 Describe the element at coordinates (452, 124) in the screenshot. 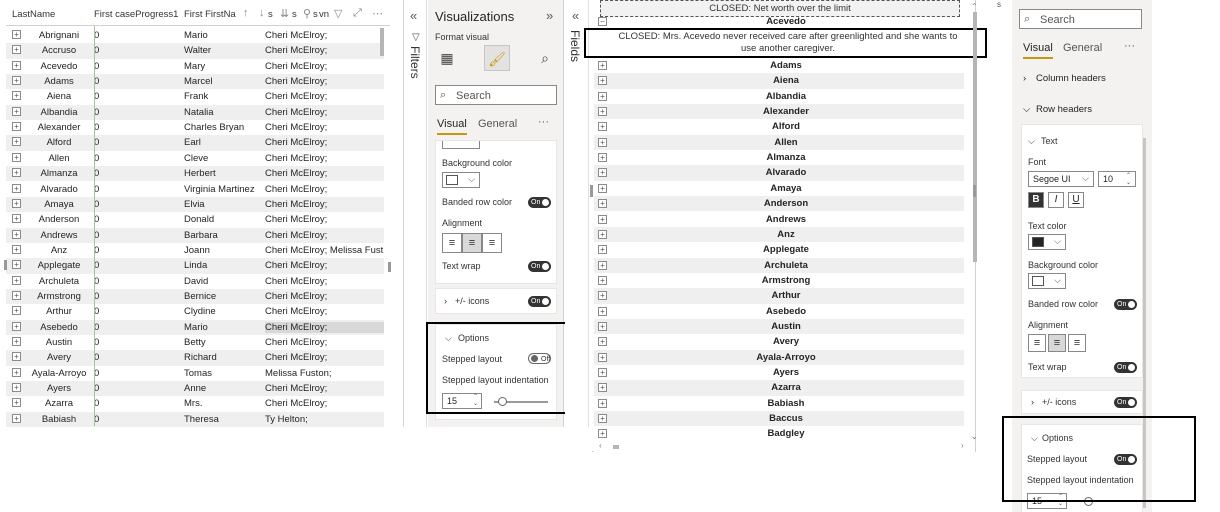

I see `tab-visual: Visual` at that location.